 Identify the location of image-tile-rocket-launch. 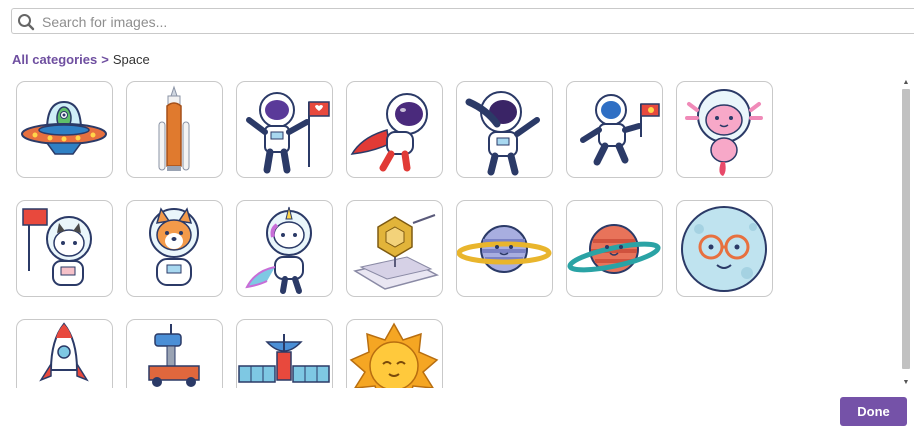
(174, 129).